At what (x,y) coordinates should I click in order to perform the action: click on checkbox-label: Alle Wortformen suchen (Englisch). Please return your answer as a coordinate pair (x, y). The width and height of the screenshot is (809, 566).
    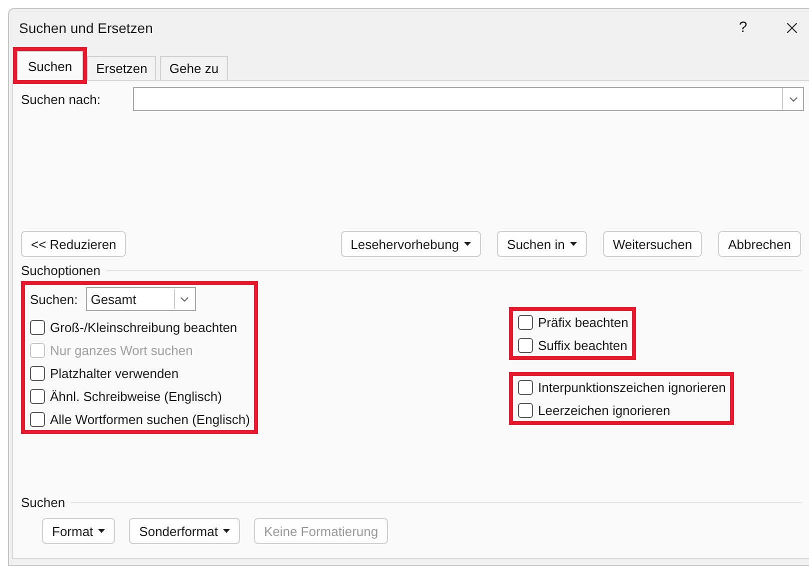
    Looking at the image, I should click on (150, 419).